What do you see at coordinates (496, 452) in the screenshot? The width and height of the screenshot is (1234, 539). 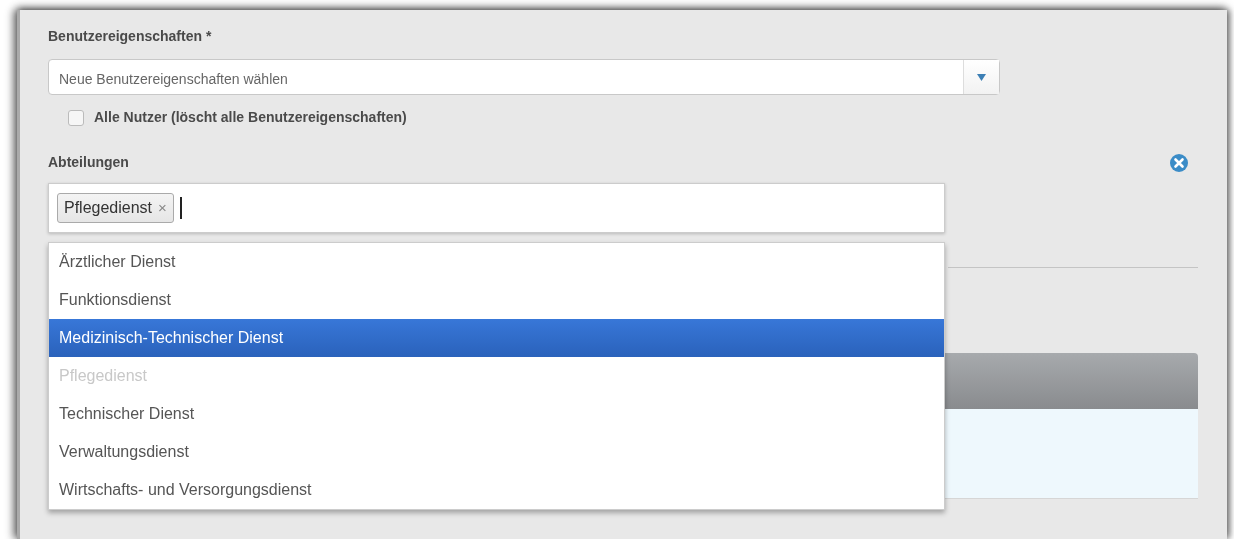 I see `dropdown-option: Verwaltungsdienst` at bounding box center [496, 452].